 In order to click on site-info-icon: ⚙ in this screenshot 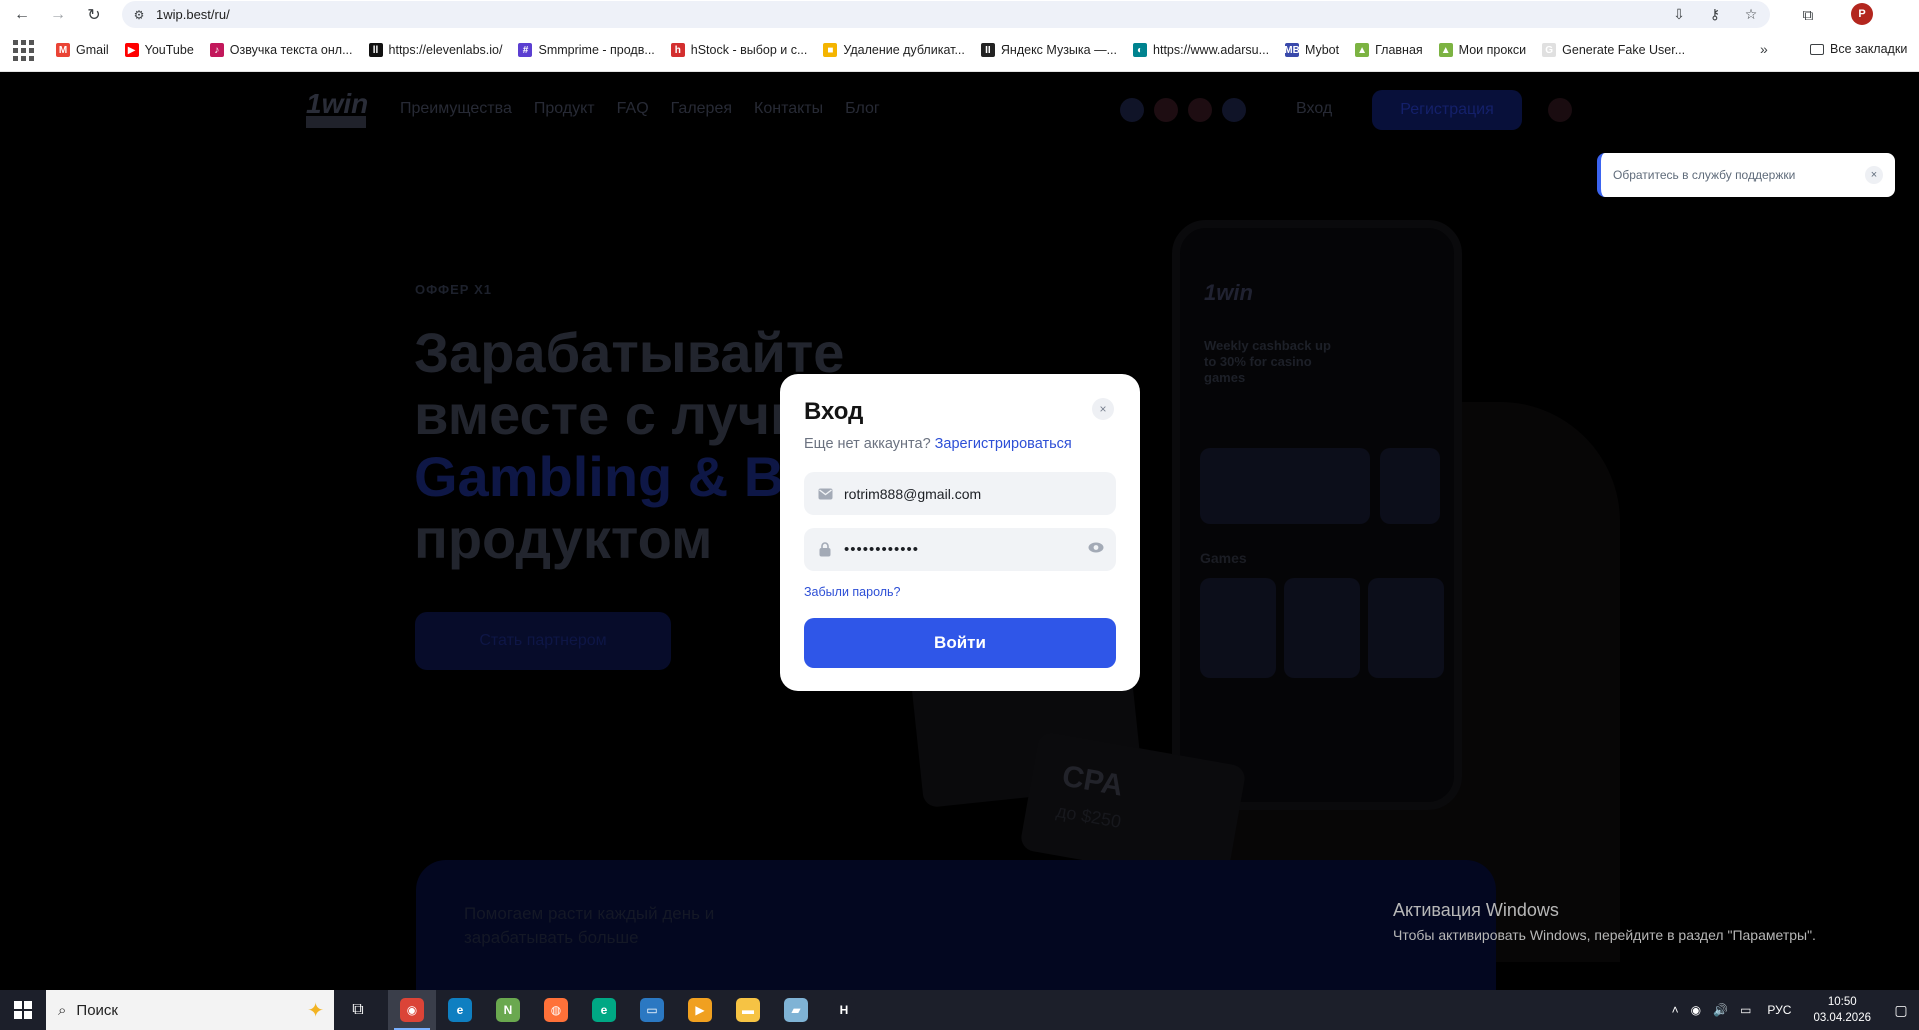, I will do `click(139, 15)`.